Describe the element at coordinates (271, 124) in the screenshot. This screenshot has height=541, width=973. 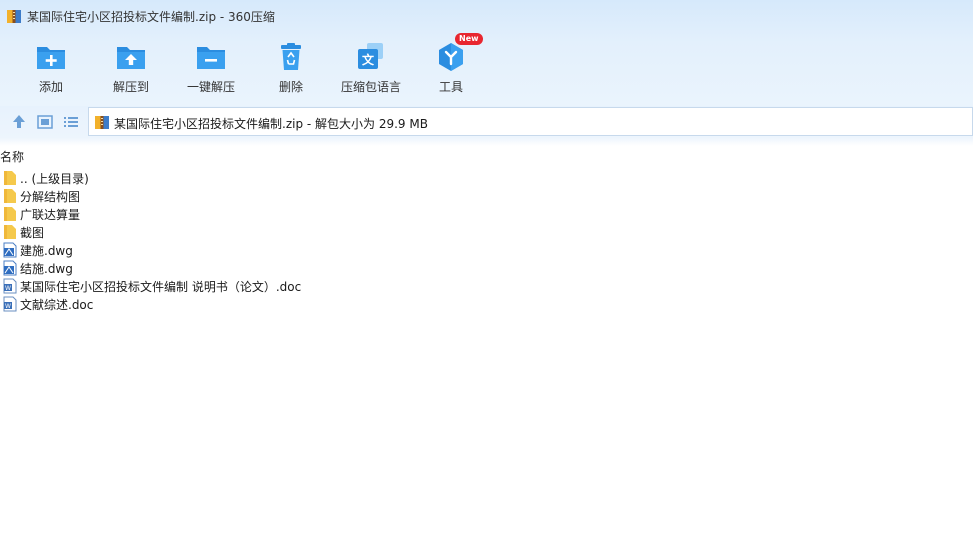
I see `address-text: 某国际住宅小区招投标文件编制.zip - 解包大小为 29.9 MB` at that location.